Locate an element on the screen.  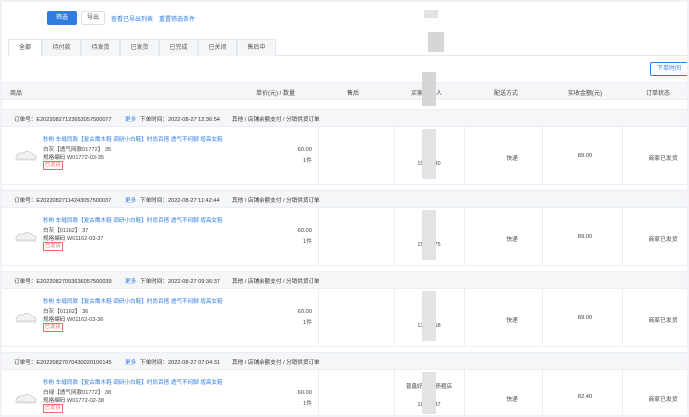
product-sku: 白灰【01162】 36 is located at coordinates (66, 312).